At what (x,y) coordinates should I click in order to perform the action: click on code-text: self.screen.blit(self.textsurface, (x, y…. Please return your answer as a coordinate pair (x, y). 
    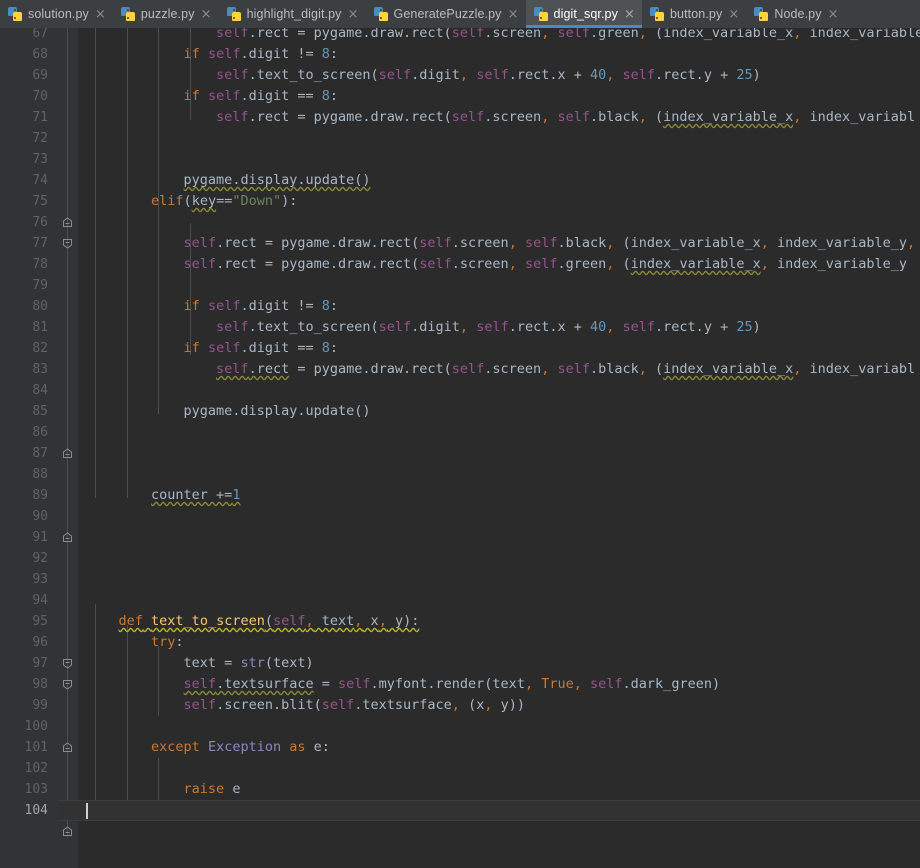
    Looking at the image, I should click on (354, 705).